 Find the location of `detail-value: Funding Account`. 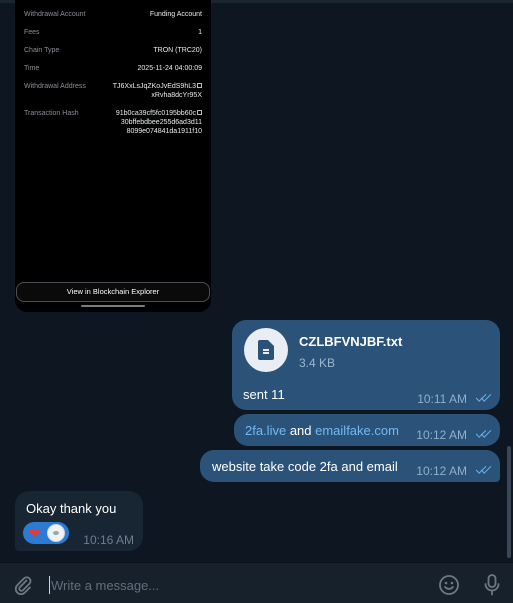

detail-value: Funding Account is located at coordinates (175, 14).